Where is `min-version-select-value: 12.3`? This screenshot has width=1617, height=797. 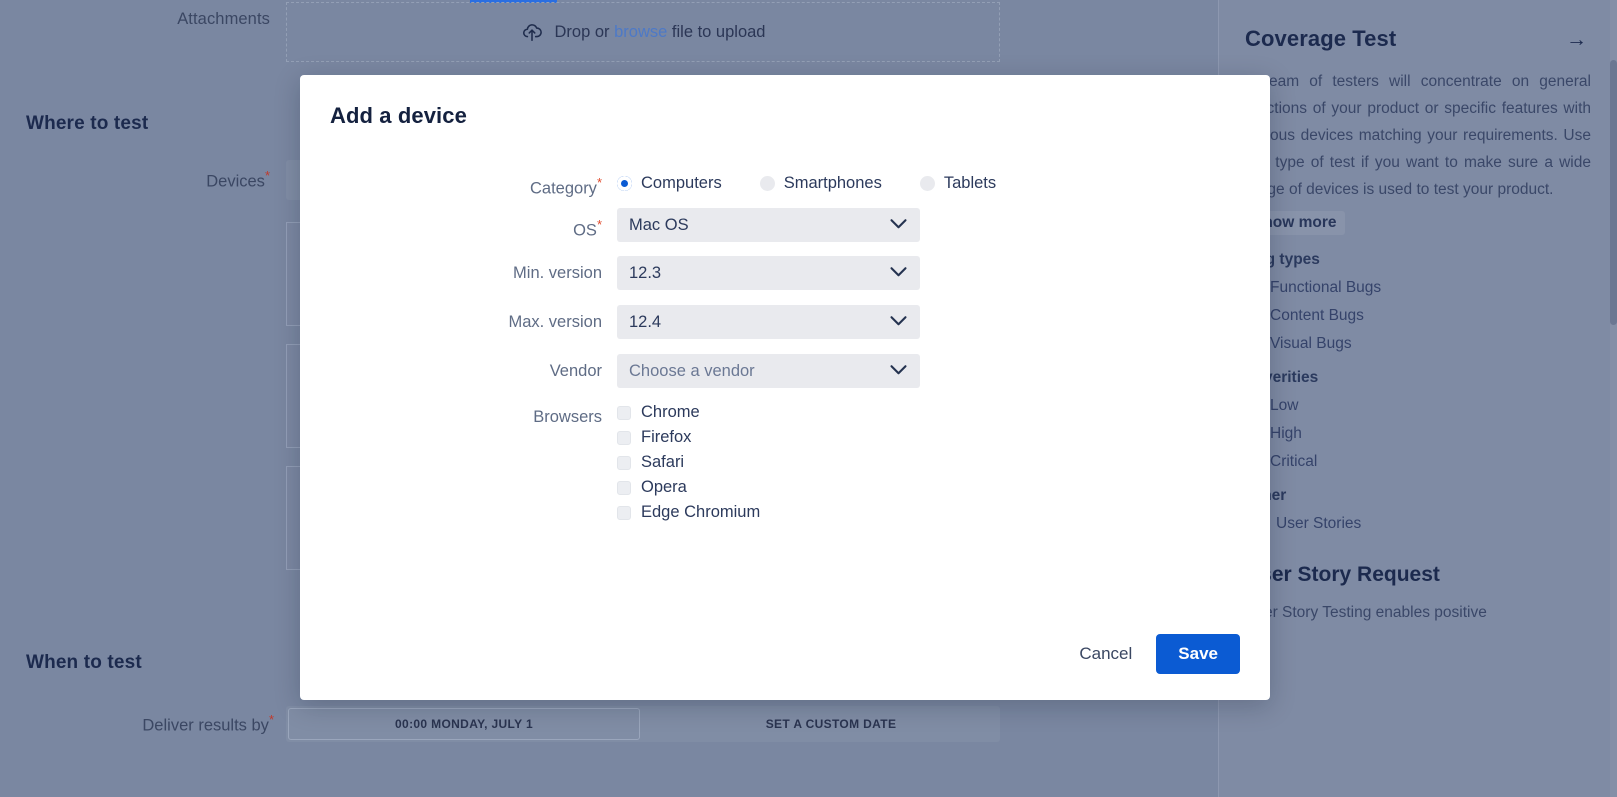
min-version-select-value: 12.3 is located at coordinates (645, 272).